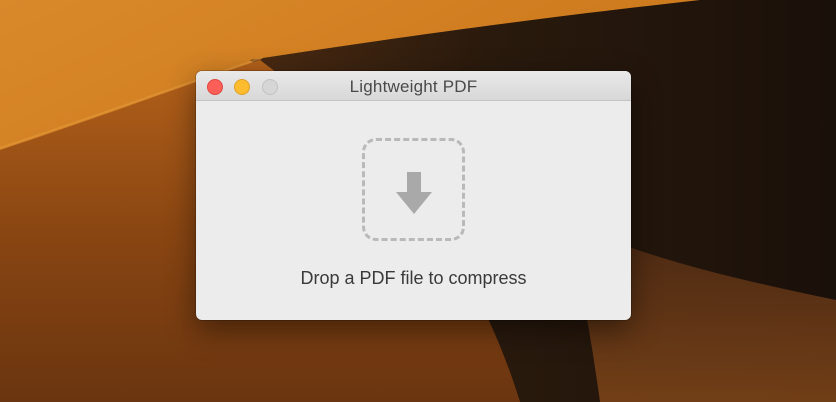 The height and width of the screenshot is (402, 836). I want to click on window-title: Lightweight PDF, so click(413, 86).